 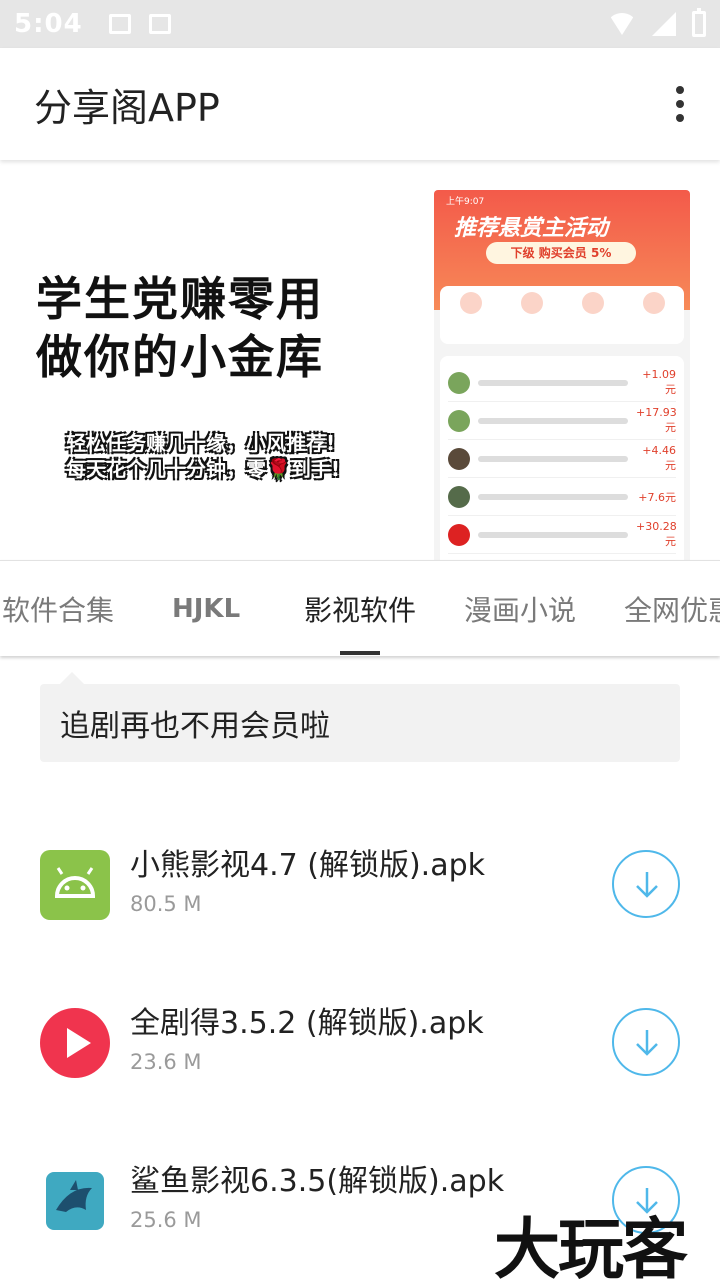 What do you see at coordinates (166, 1220) in the screenshot?
I see `file-size: 25.6 M` at bounding box center [166, 1220].